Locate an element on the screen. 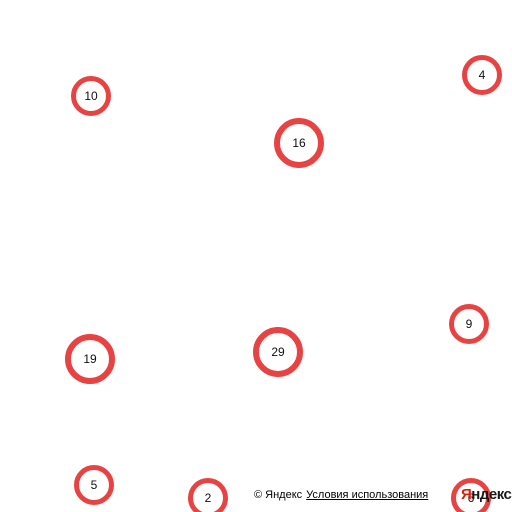  cluster-count: 19 is located at coordinates (90, 359).